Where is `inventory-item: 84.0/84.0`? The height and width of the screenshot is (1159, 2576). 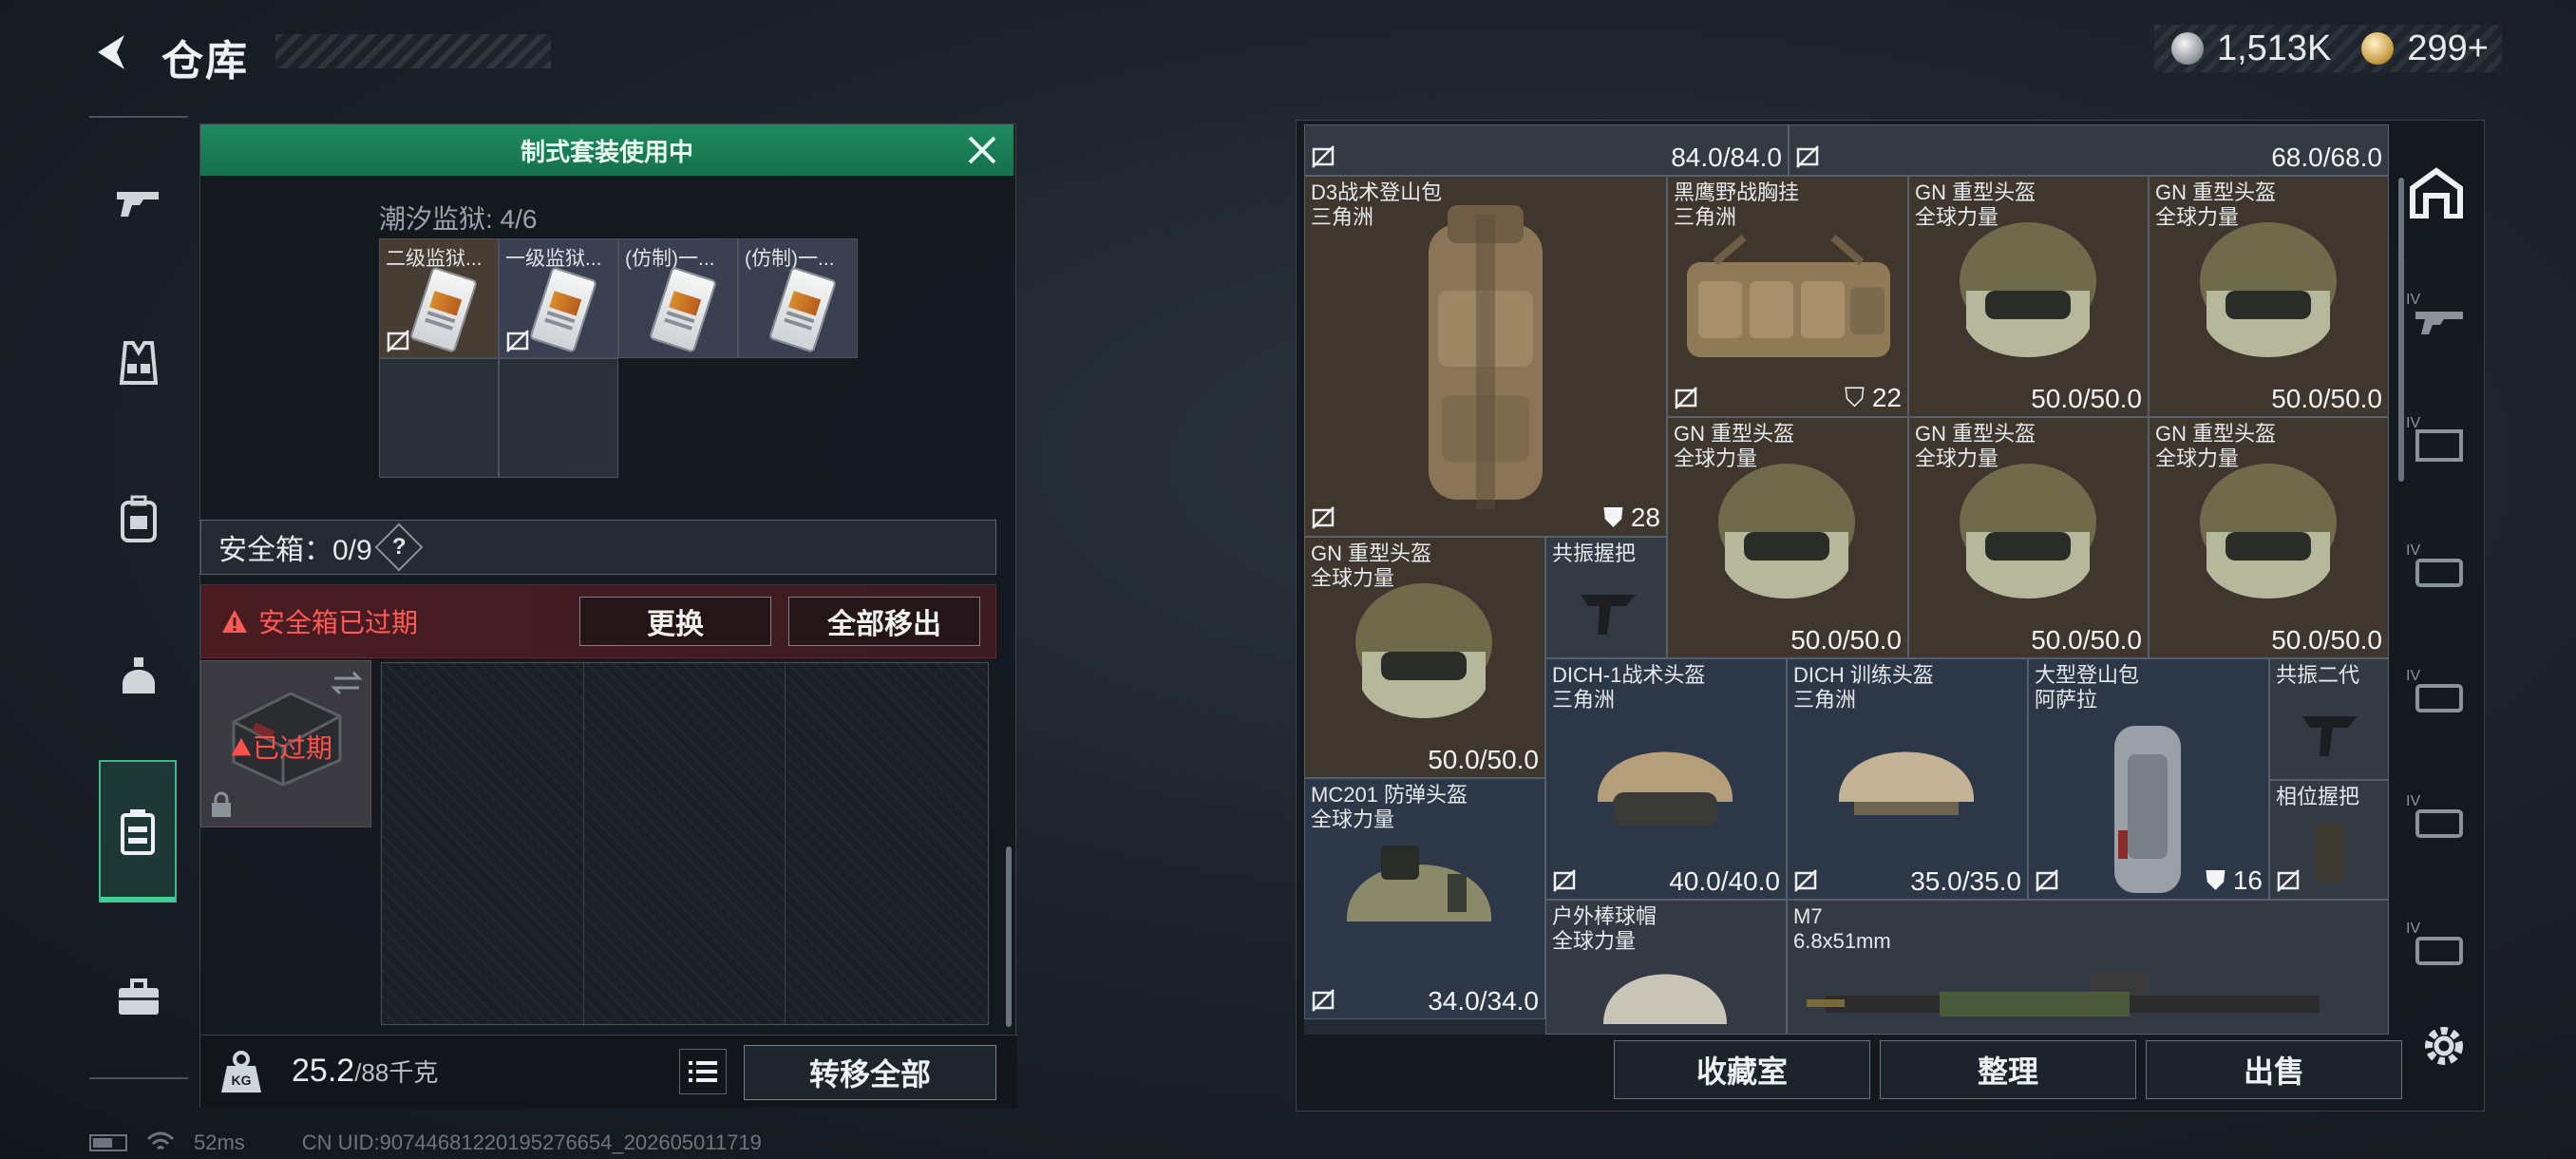
inventory-item: 84.0/84.0 is located at coordinates (1546, 150).